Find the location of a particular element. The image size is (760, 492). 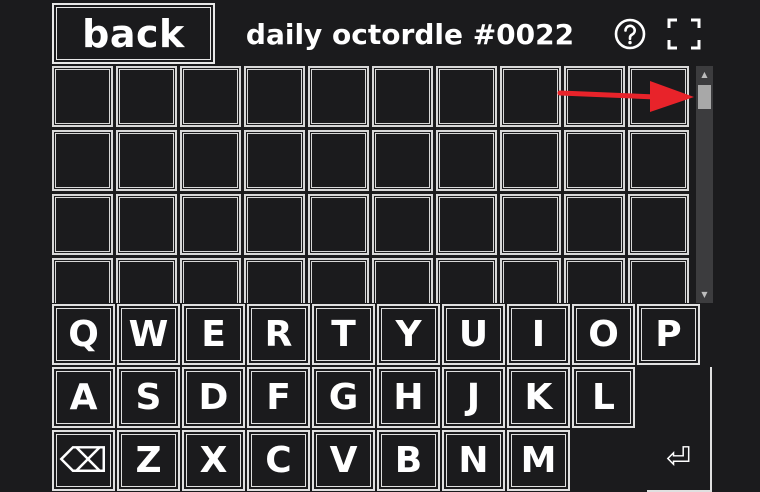

key-j: J is located at coordinates (473, 397).